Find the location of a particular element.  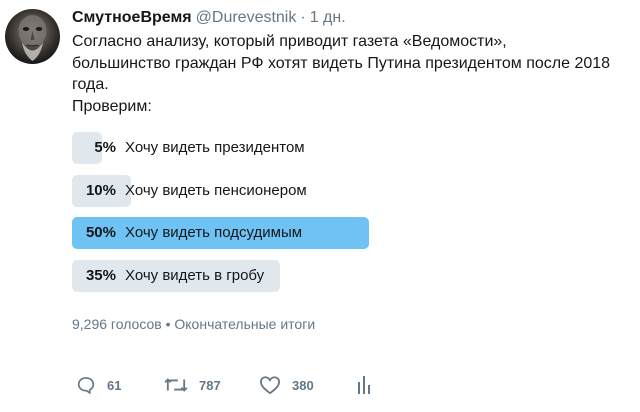

analytics-button is located at coordinates (364, 385).